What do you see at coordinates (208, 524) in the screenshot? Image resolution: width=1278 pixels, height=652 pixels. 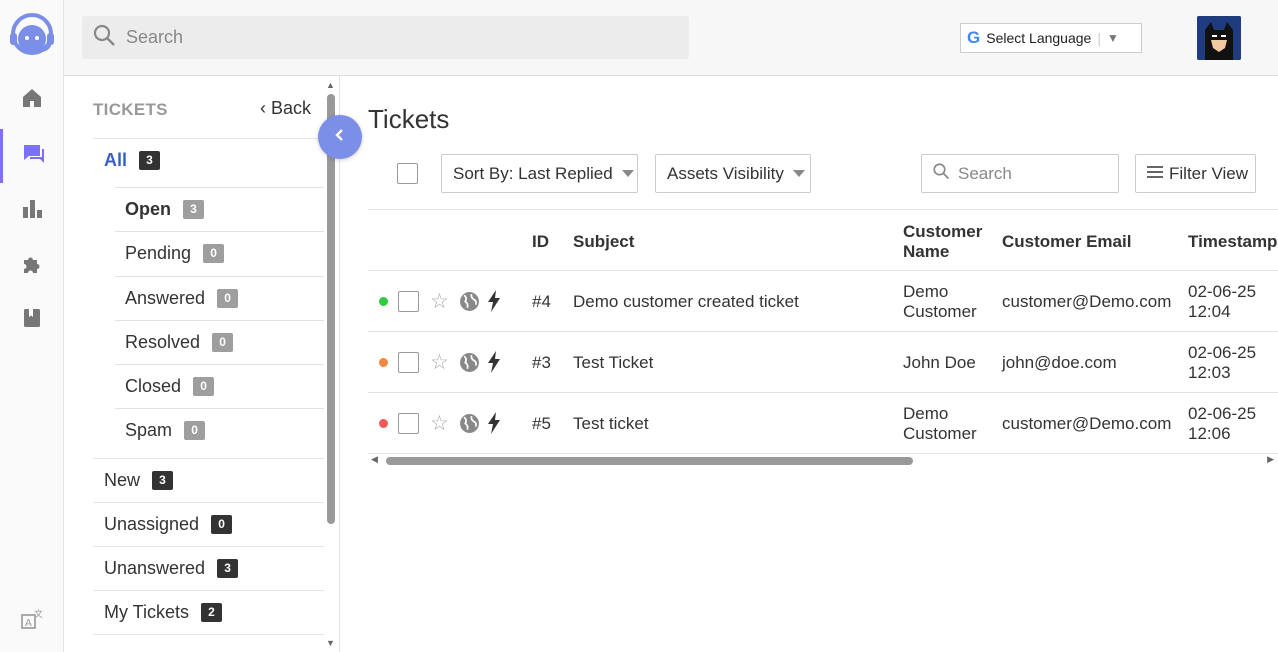 I see `sidebar-item-unassigned: Unassigned 0` at bounding box center [208, 524].